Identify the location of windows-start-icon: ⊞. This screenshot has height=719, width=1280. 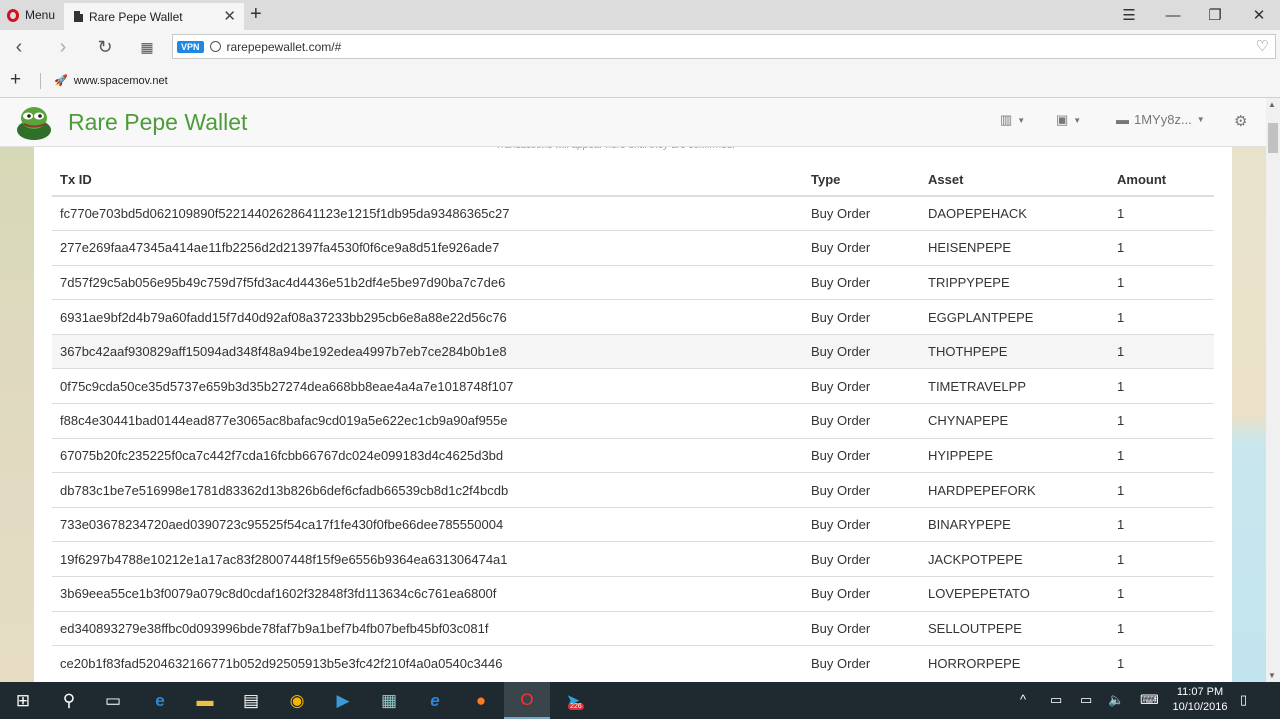
(23, 700).